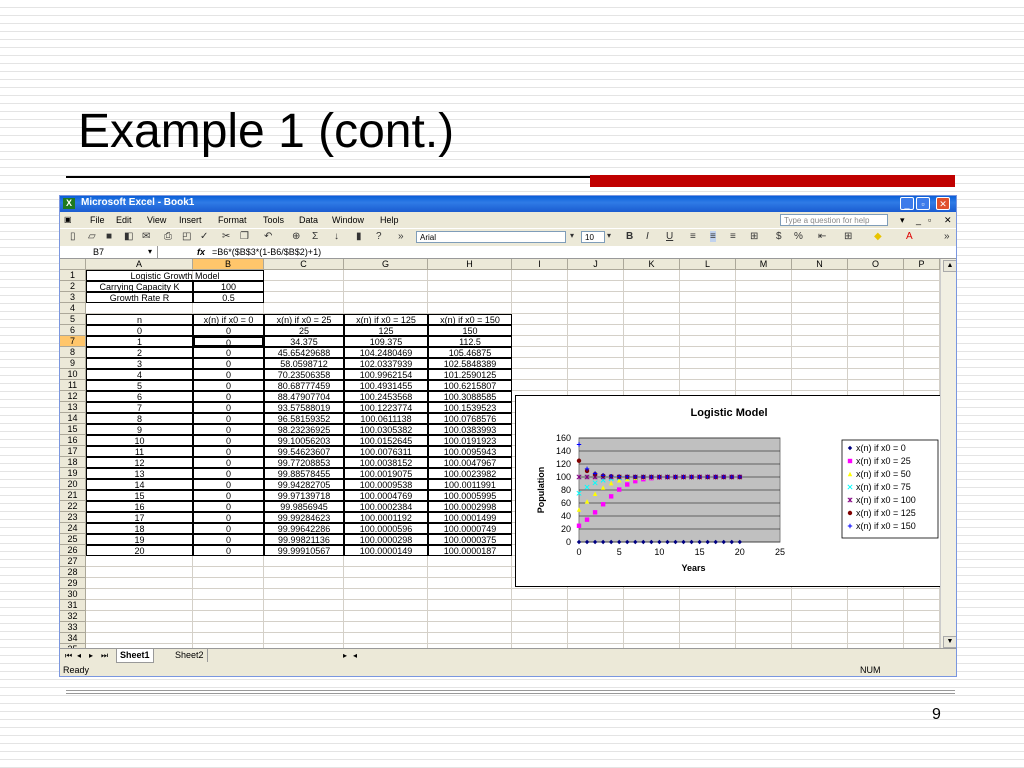 This screenshot has width=1024, height=768. Describe the element at coordinates (73, 407) in the screenshot. I see `row-header: 13` at that location.